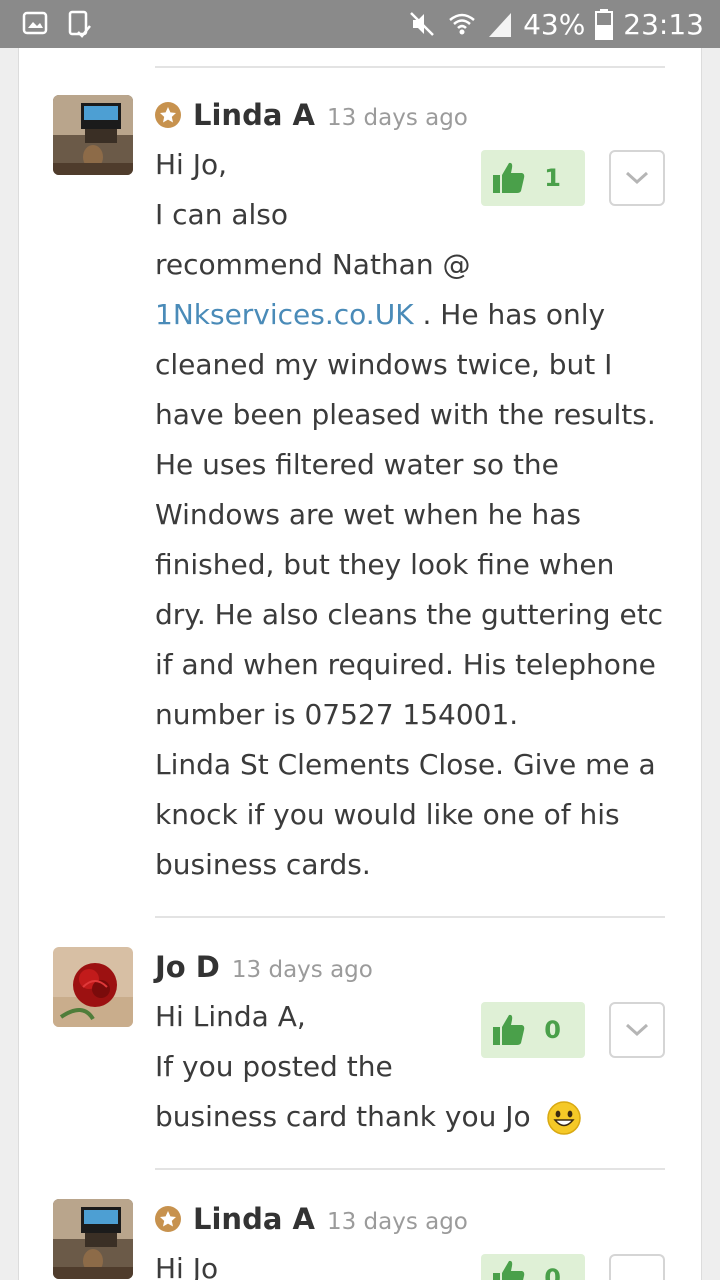 The width and height of the screenshot is (720, 1280). I want to click on comment-line: Windows are wet when he has, so click(368, 514).